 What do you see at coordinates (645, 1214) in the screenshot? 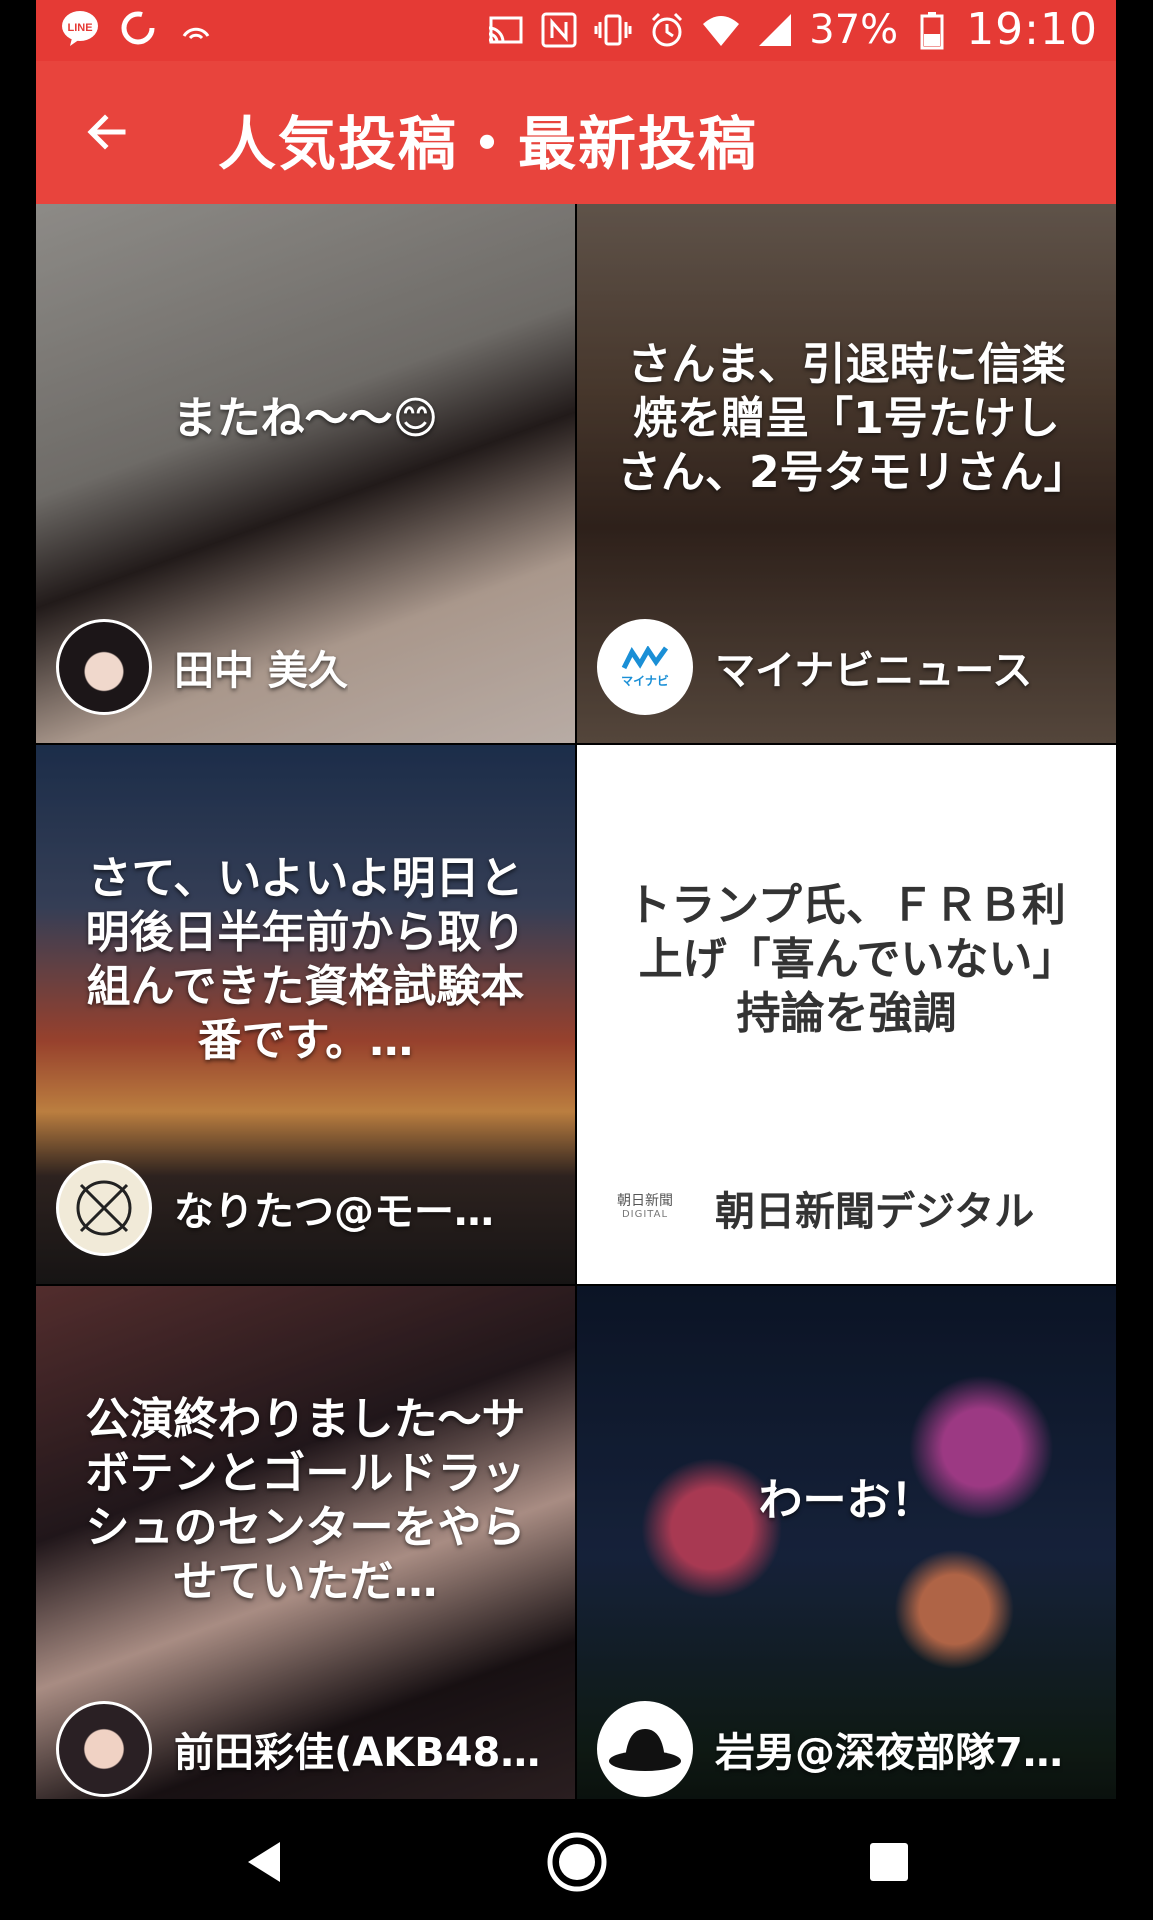
I see `avatar-logo-subtext: DIGITAL` at bounding box center [645, 1214].